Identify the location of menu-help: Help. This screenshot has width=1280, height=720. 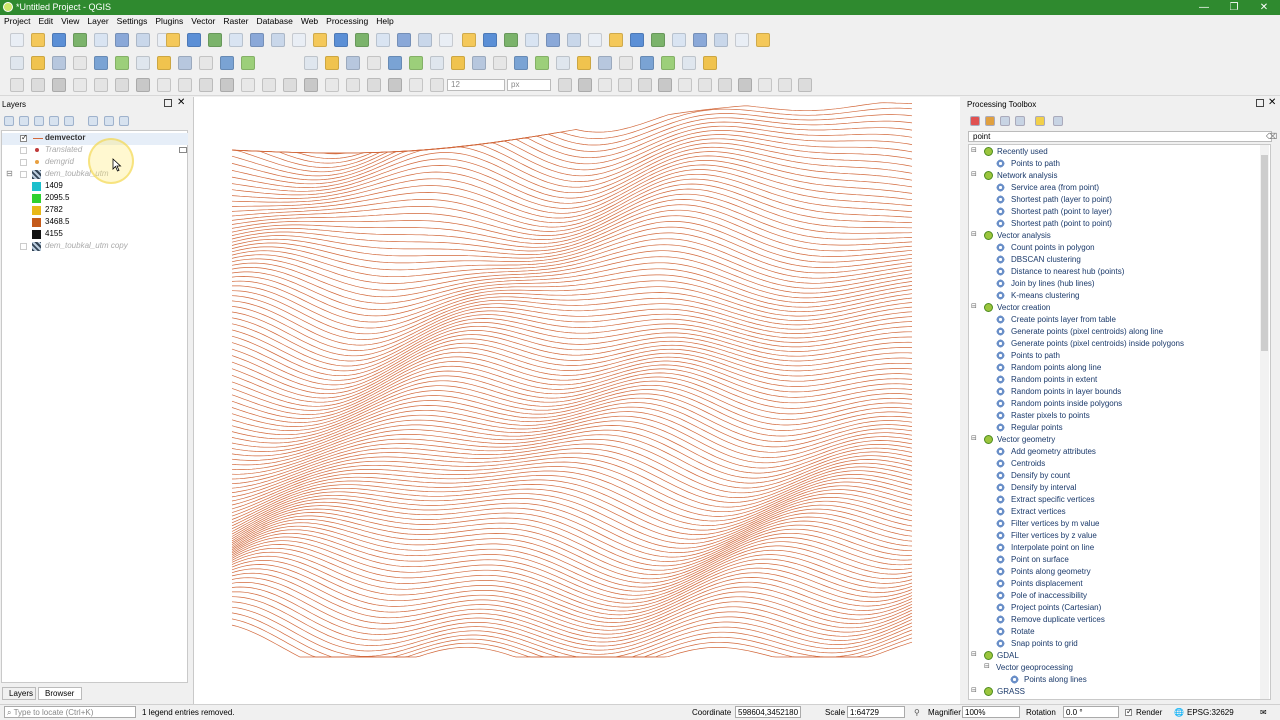
(384, 20).